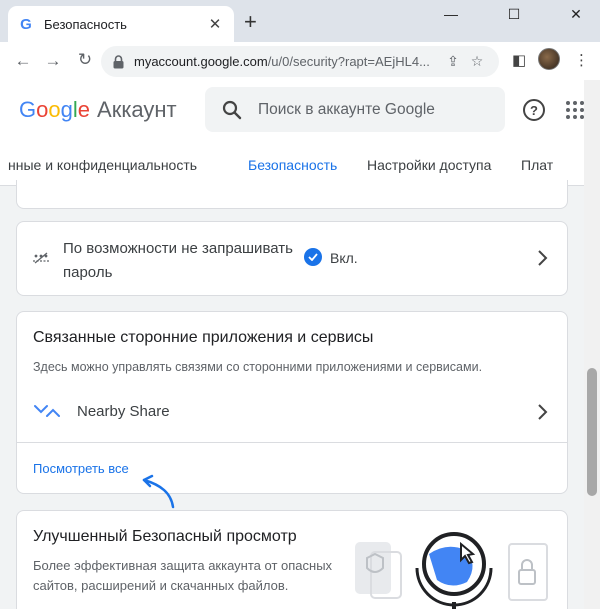 This screenshot has height=609, width=600. Describe the element at coordinates (451, 14) in the screenshot. I see `minimize-window-button: —` at that location.